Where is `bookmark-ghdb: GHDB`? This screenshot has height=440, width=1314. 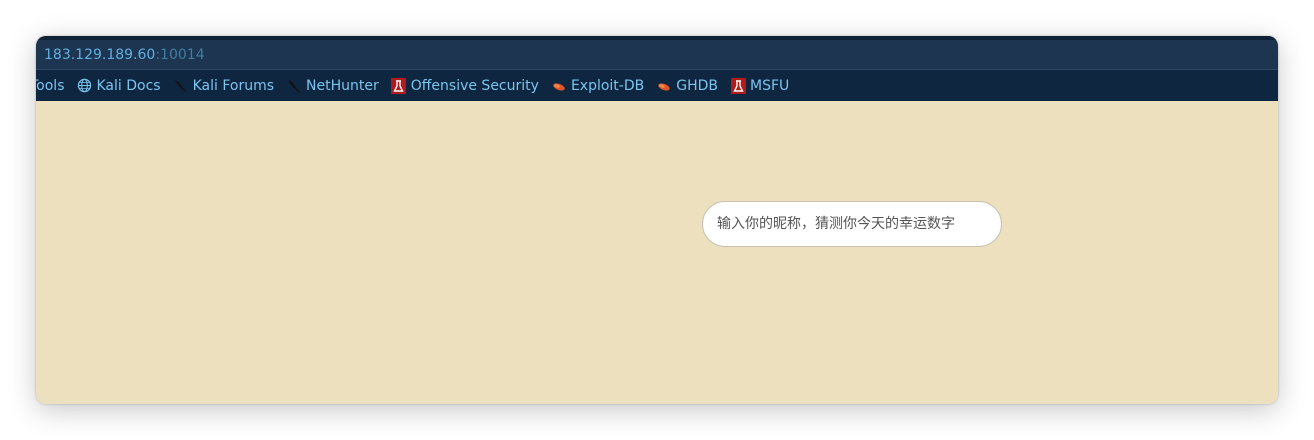
bookmark-ghdb: GHDB is located at coordinates (687, 86).